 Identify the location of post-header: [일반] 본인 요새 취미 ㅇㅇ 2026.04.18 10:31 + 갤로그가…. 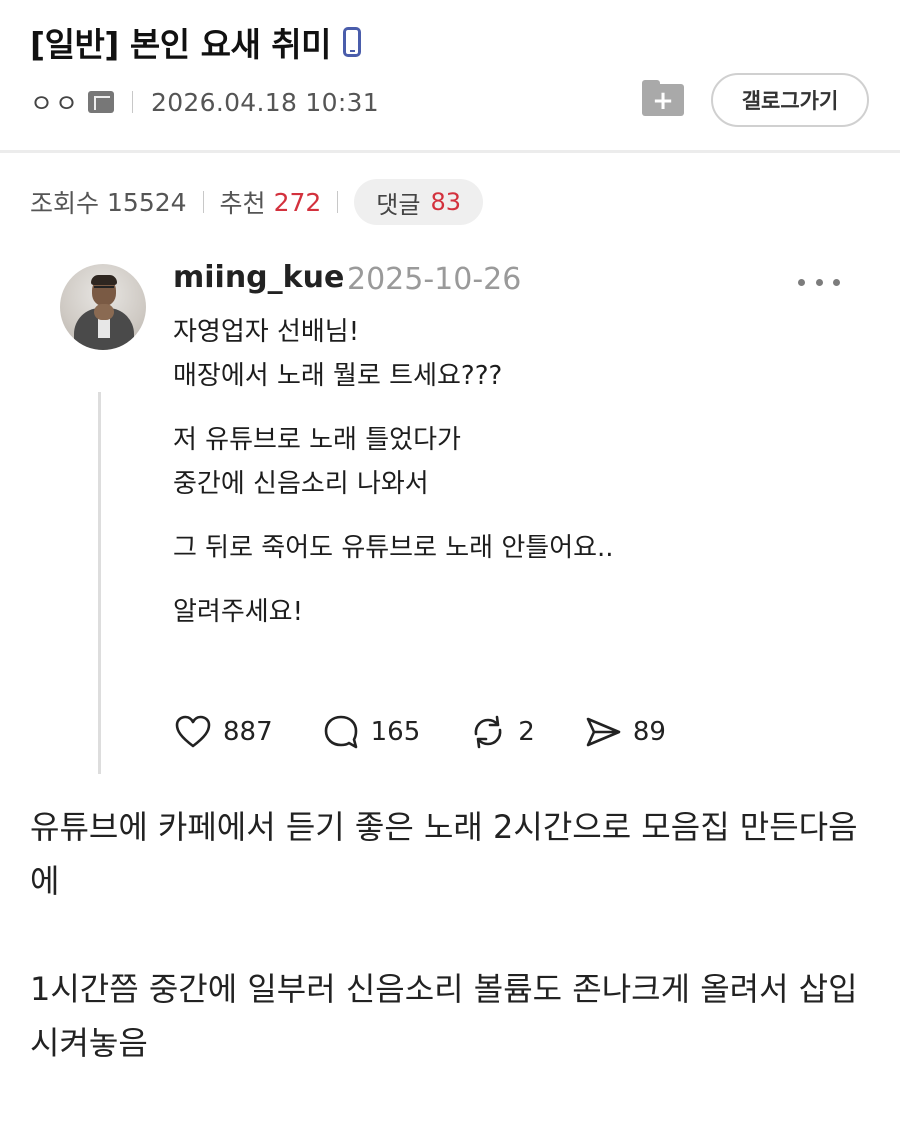
(450, 75).